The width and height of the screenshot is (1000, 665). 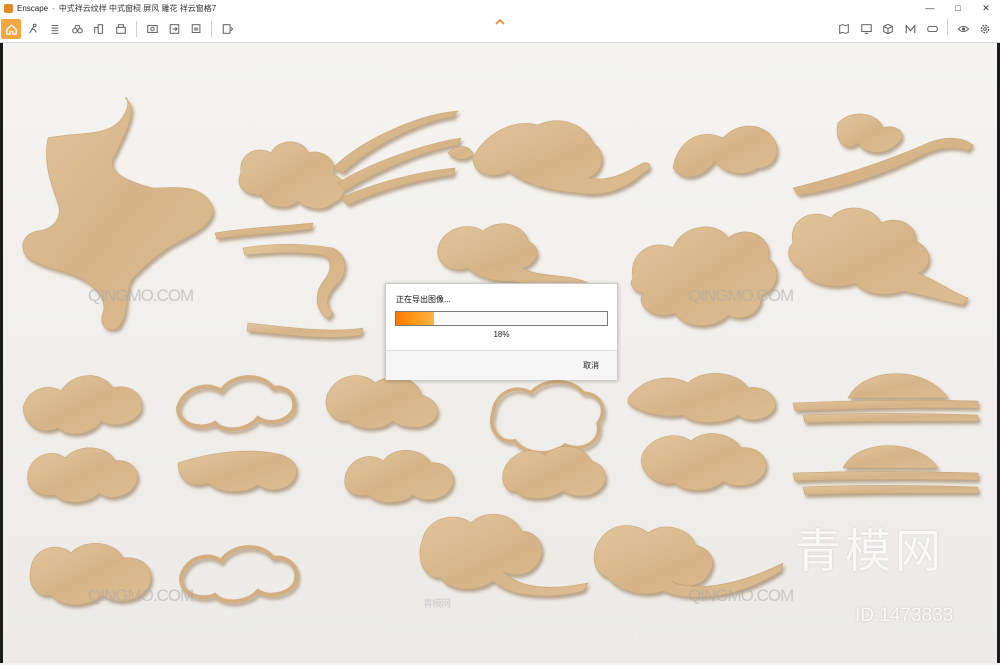 I want to click on window-controls: — □ ✕, so click(x=958, y=8).